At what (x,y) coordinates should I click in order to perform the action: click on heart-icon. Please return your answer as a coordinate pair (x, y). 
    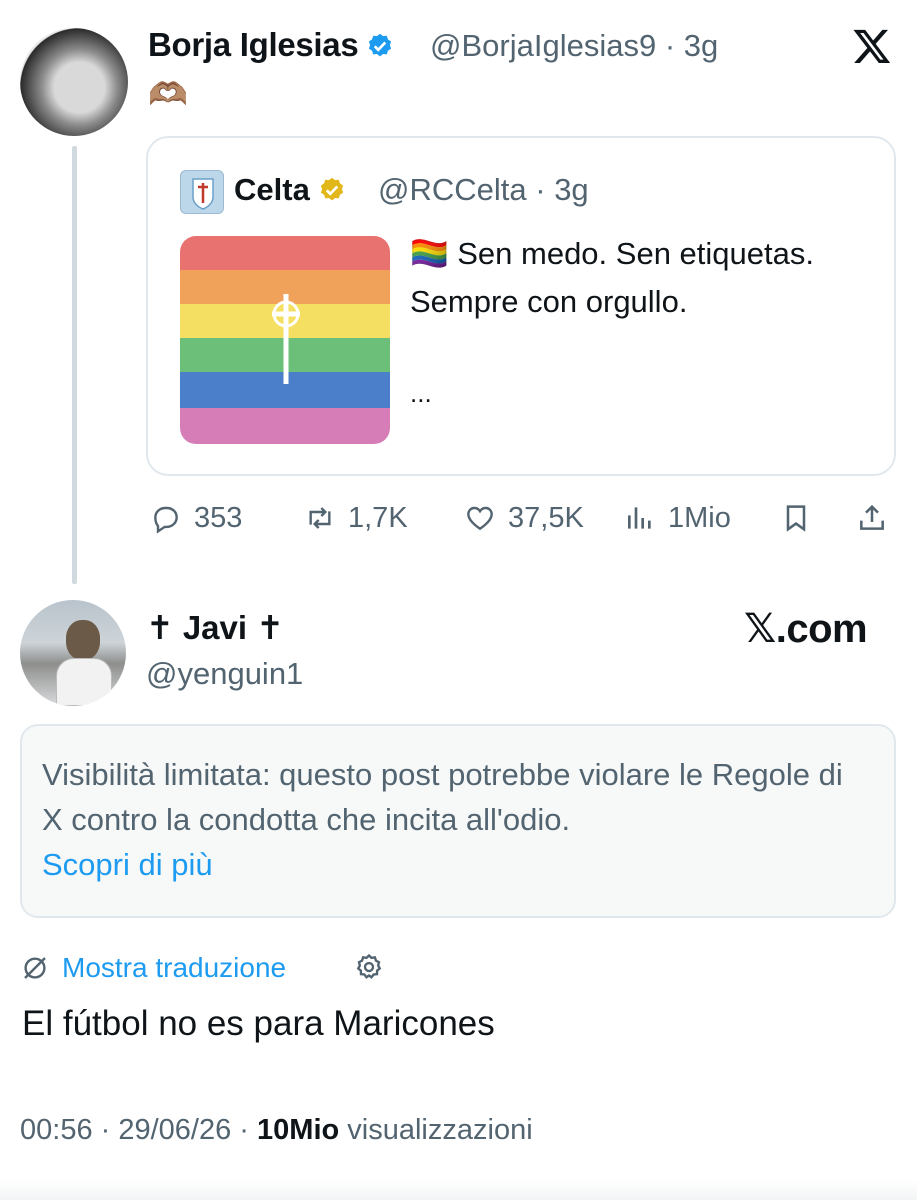
    Looking at the image, I should click on (480, 518).